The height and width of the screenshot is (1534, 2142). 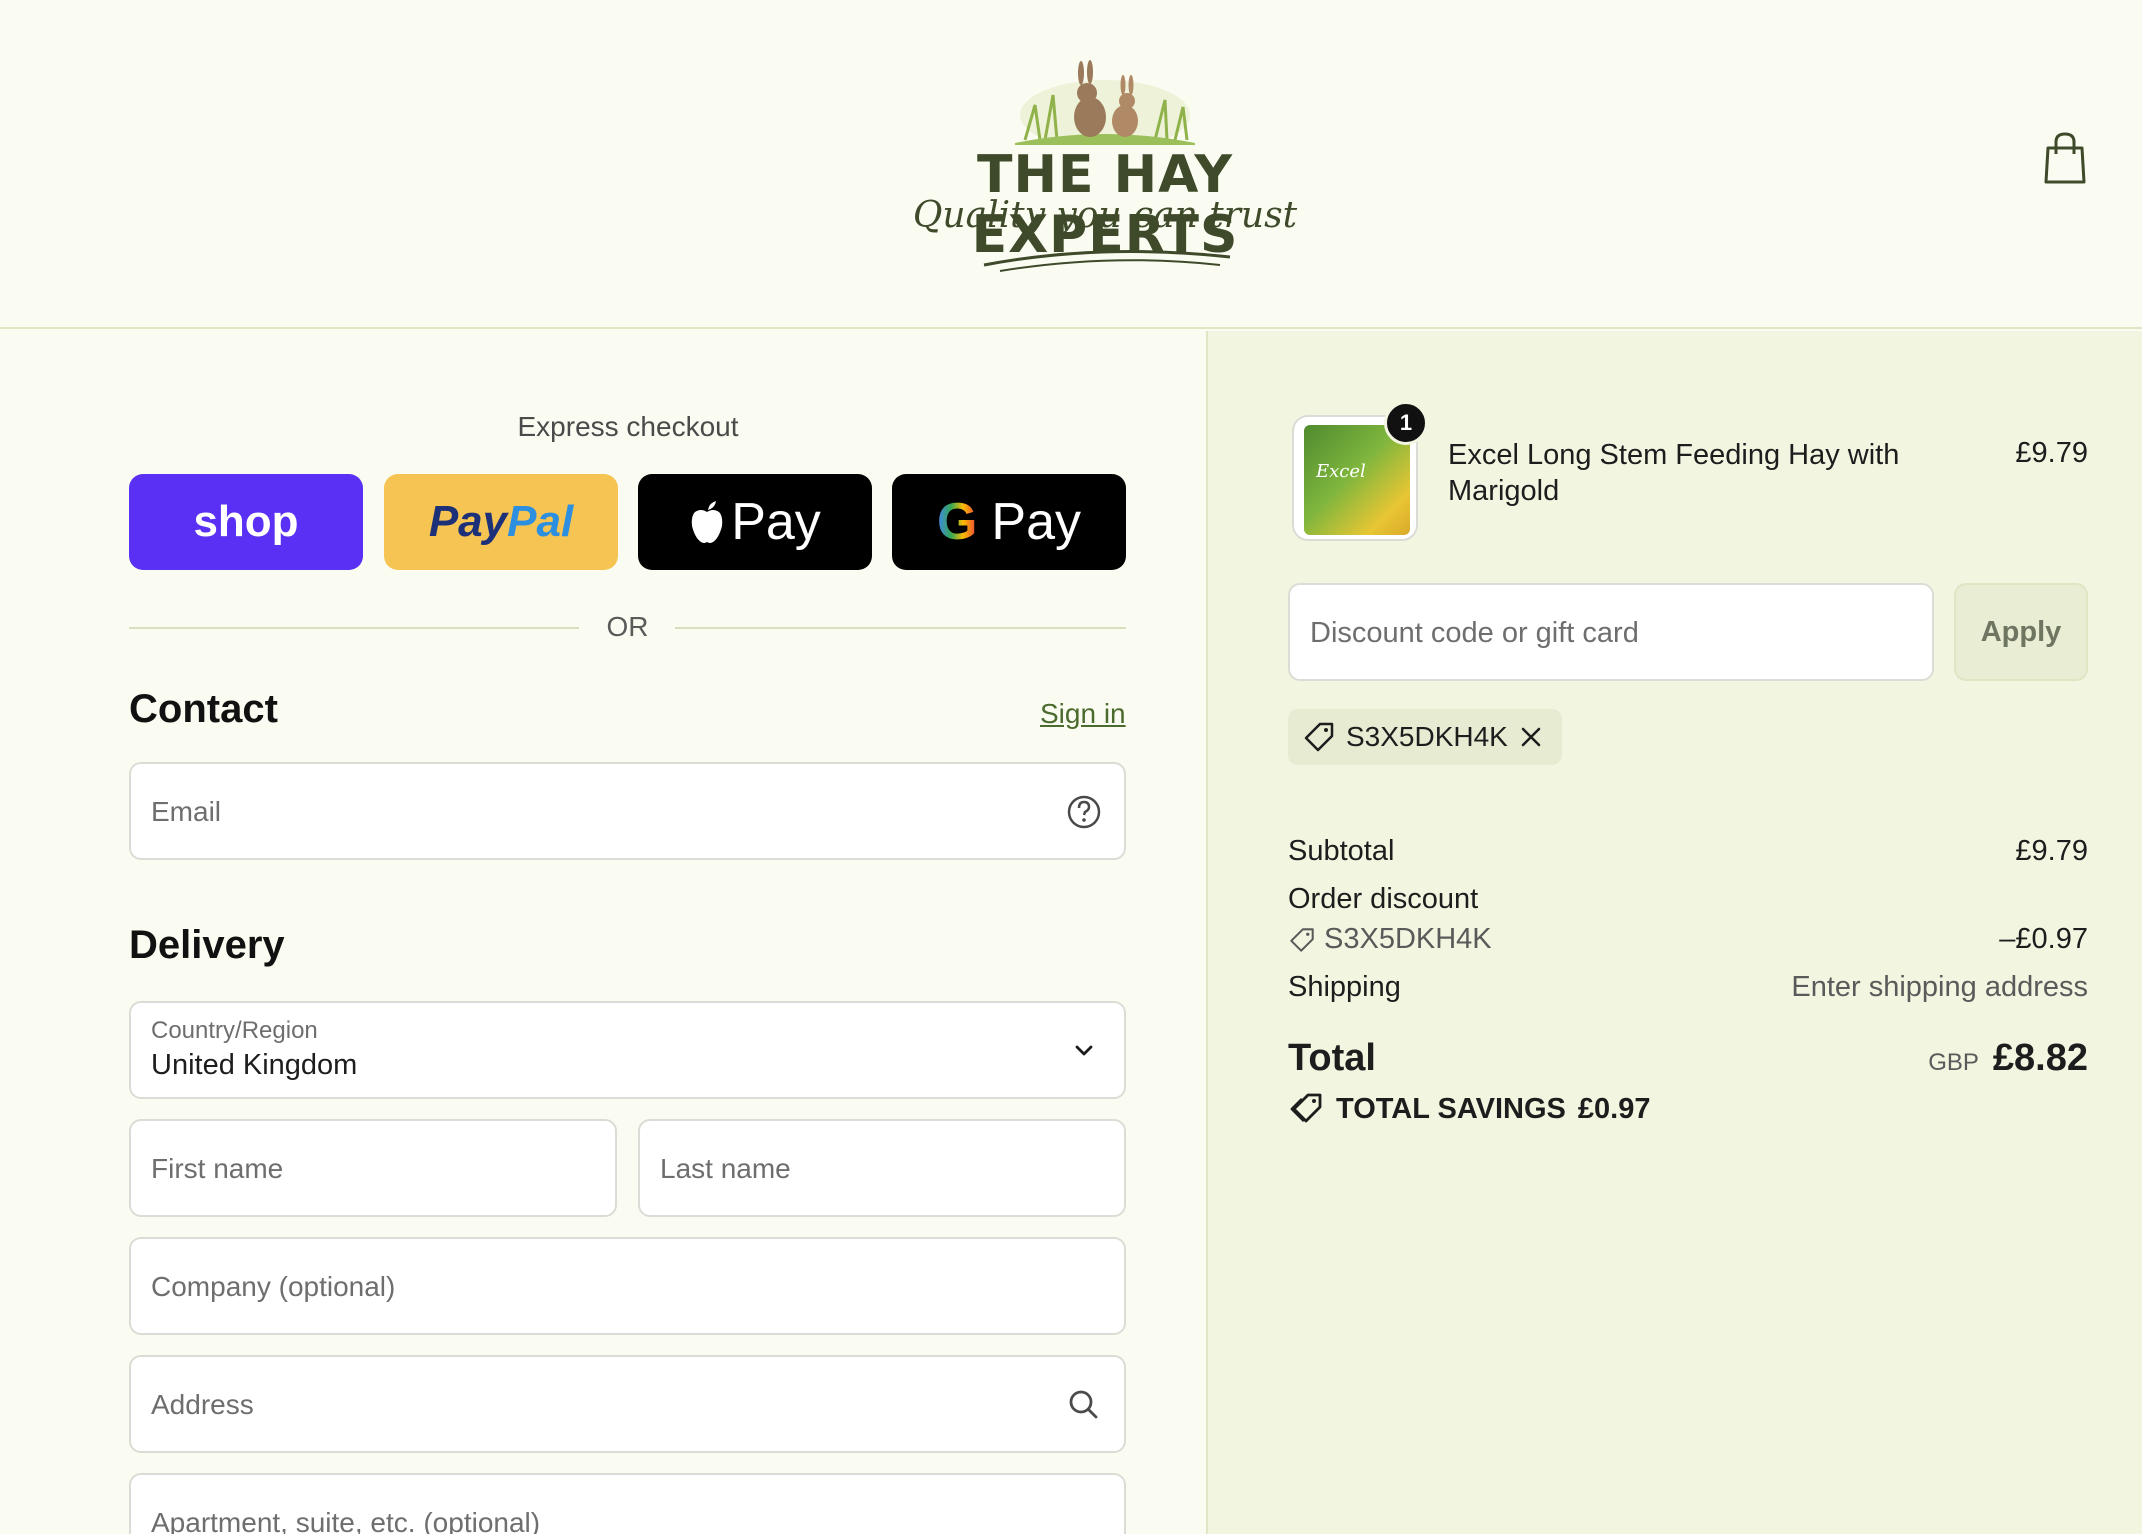 What do you see at coordinates (346, 1520) in the screenshot?
I see `apartment-placeholder: Apartment, suite, etc. (optional)` at bounding box center [346, 1520].